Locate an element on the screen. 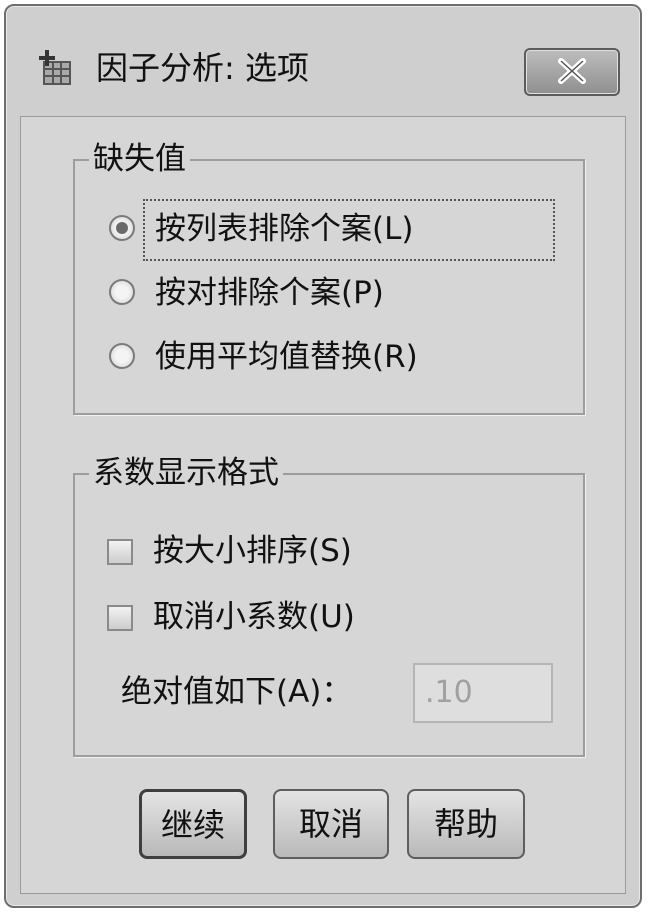  absolute-value-input: .10 is located at coordinates (483, 693).